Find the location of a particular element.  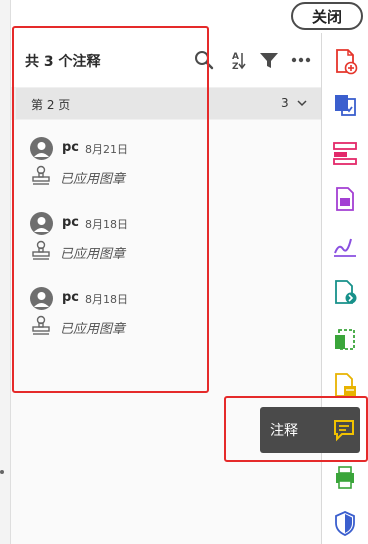

export-pdf-icon is located at coordinates (345, 292).